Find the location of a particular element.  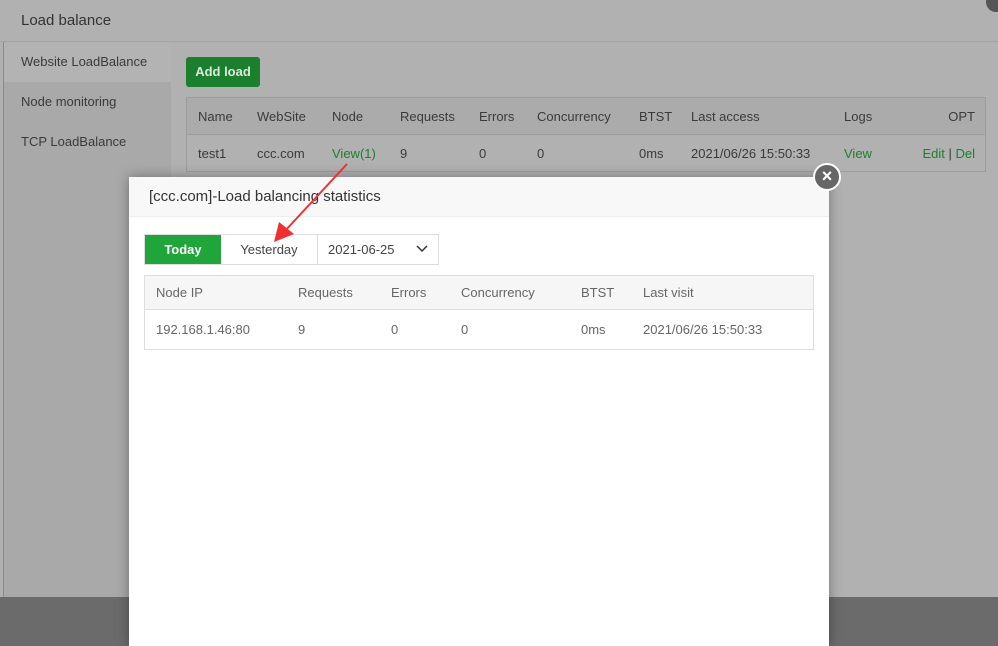

logs-view-link: View is located at coordinates (858, 153).